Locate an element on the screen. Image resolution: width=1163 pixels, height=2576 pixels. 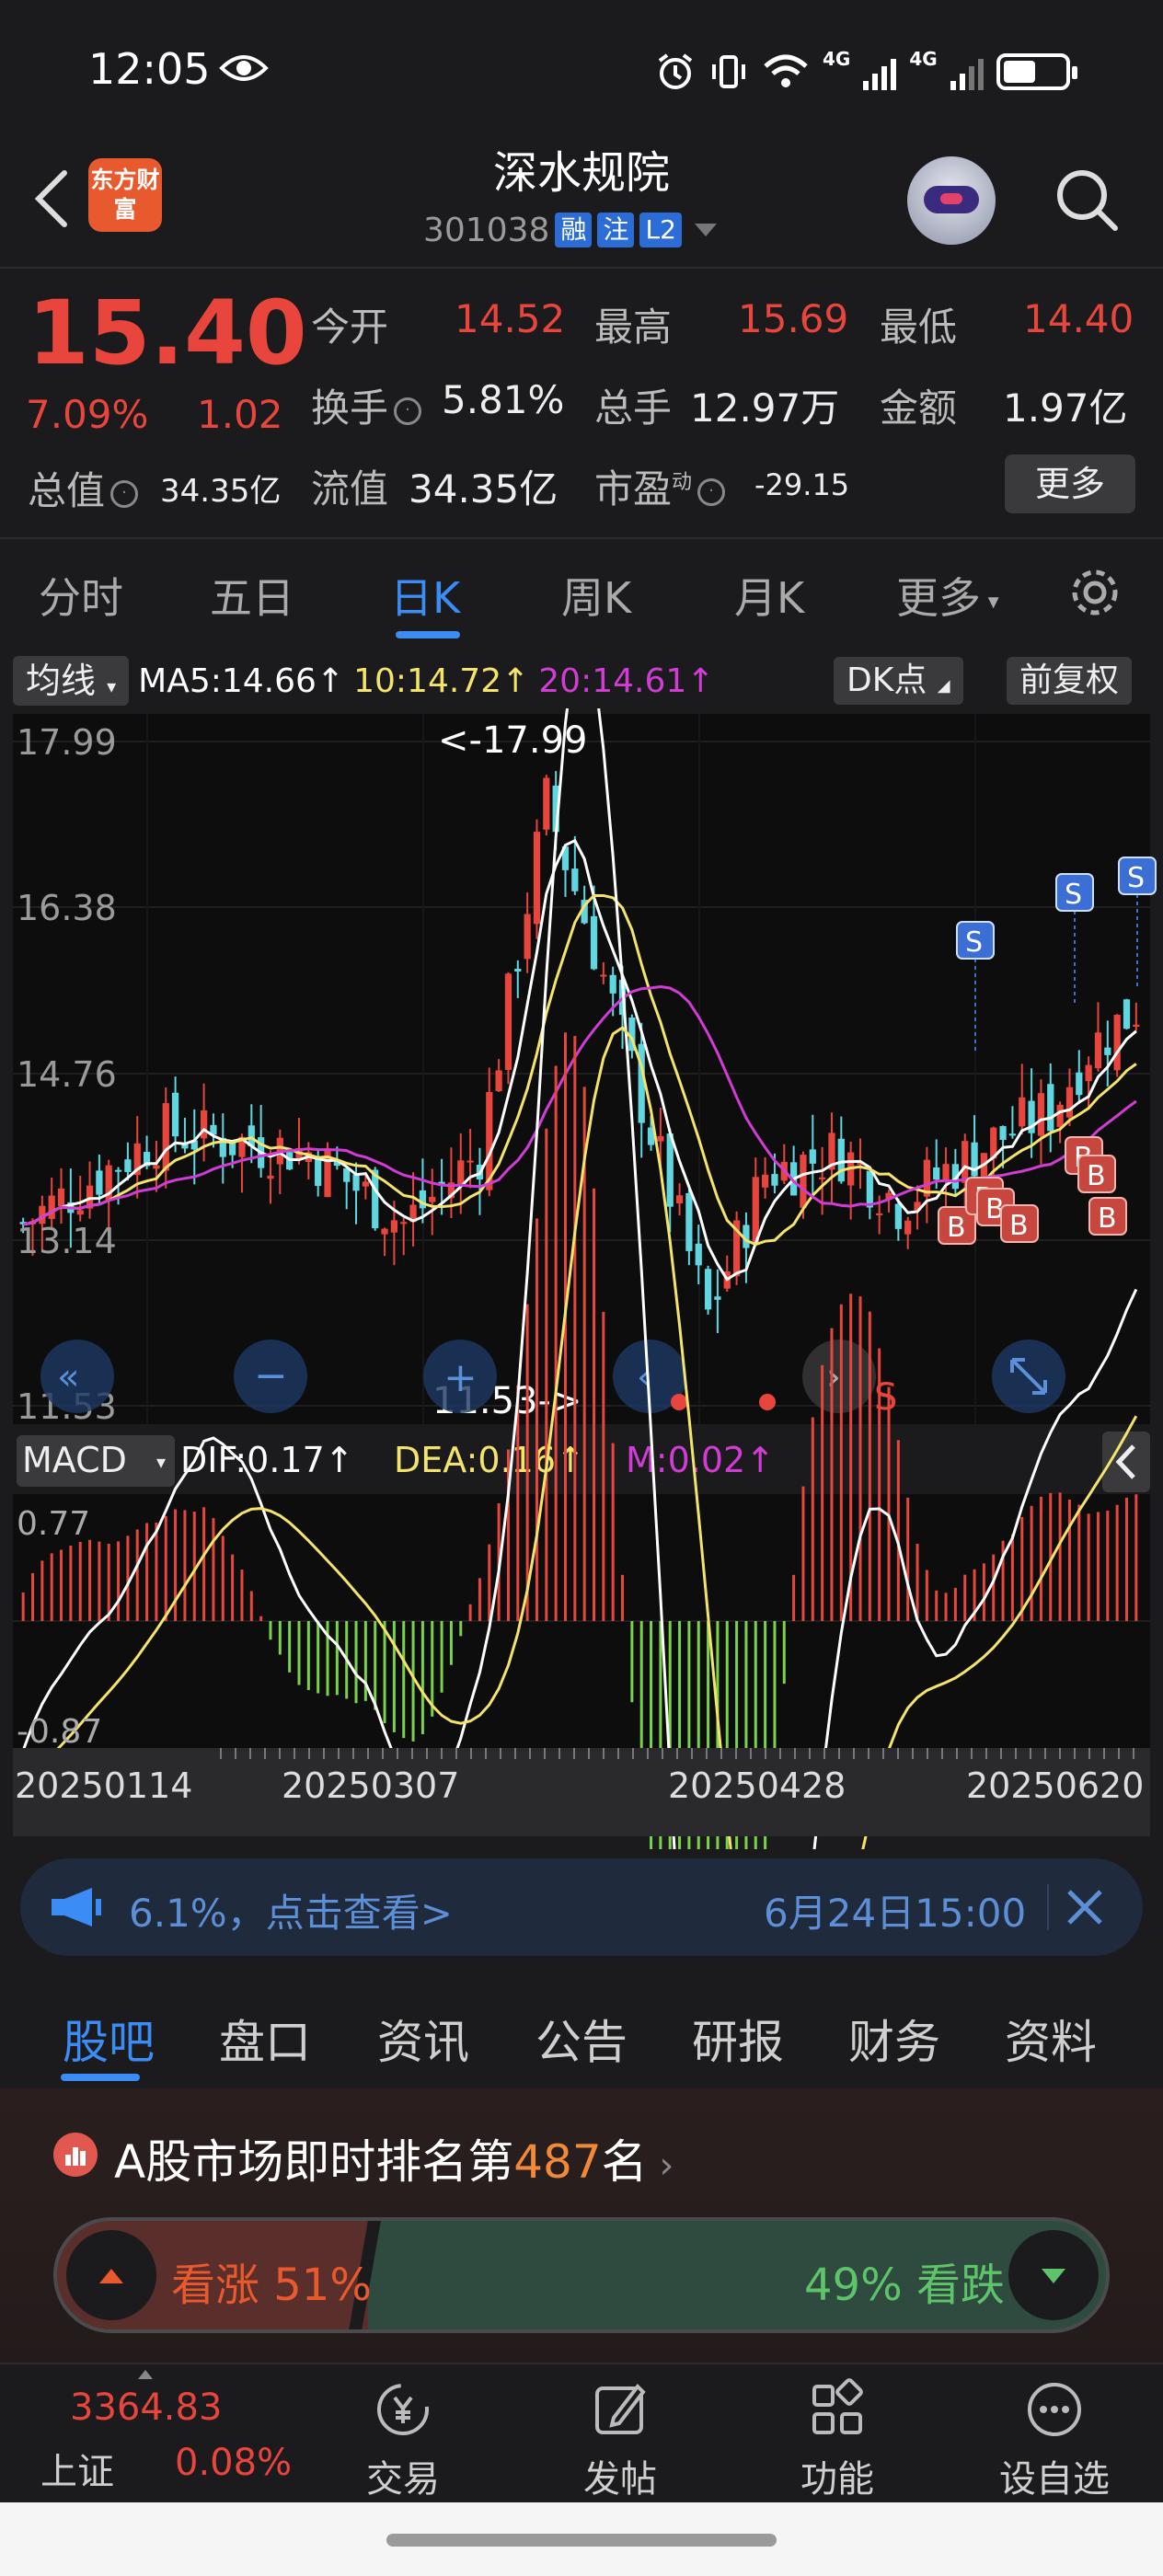
post-label: 发帖 is located at coordinates (620, 2479).